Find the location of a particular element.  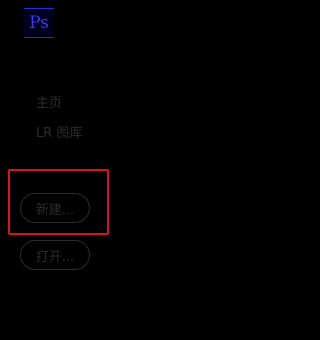

photoshop-logo: Ps is located at coordinates (39, 23).